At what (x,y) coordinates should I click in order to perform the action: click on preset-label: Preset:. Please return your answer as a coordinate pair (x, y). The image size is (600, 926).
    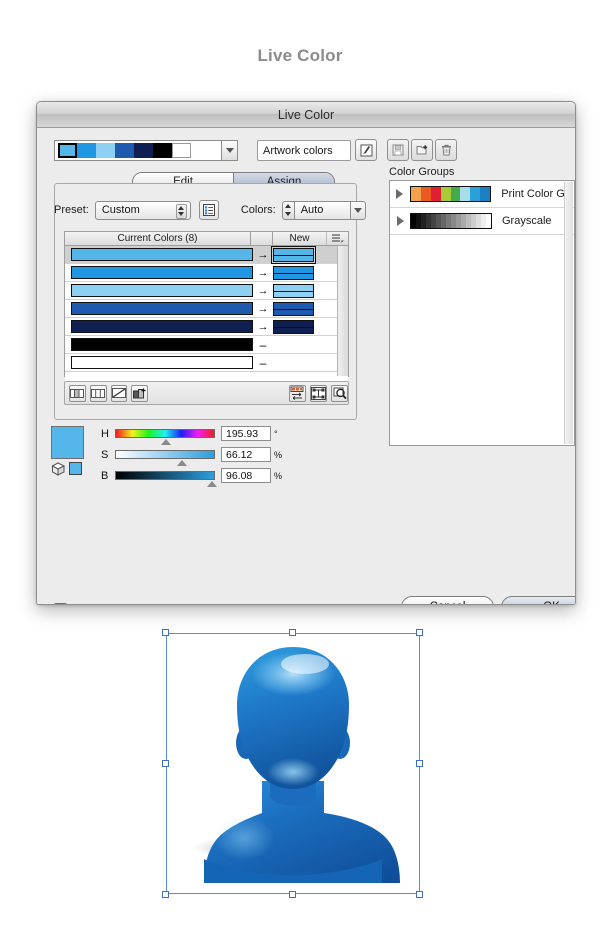
    Looking at the image, I should click on (71, 210).